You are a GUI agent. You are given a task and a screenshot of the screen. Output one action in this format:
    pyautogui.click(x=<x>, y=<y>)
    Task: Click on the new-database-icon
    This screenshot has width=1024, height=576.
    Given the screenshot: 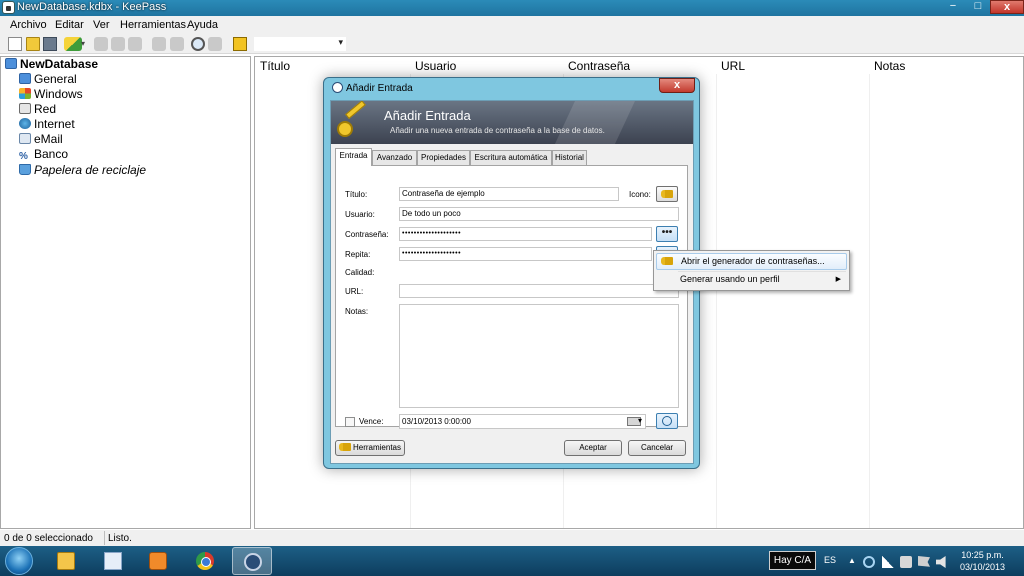 What is the action you would take?
    pyautogui.click(x=15, y=44)
    